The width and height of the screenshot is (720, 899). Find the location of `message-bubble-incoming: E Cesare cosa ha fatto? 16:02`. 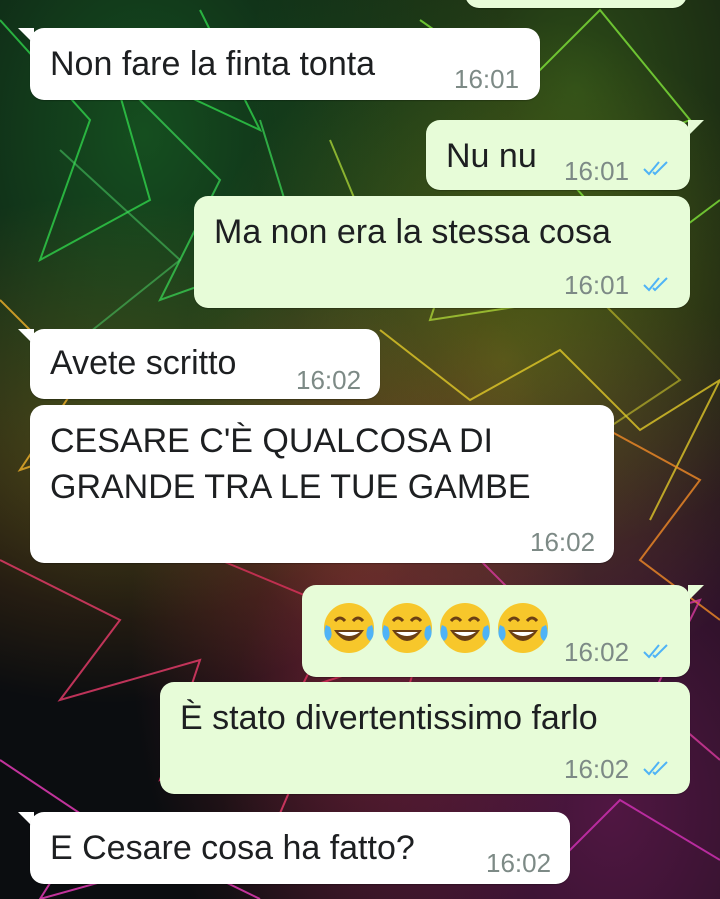

message-bubble-incoming: E Cesare cosa ha fatto? 16:02 is located at coordinates (300, 848).